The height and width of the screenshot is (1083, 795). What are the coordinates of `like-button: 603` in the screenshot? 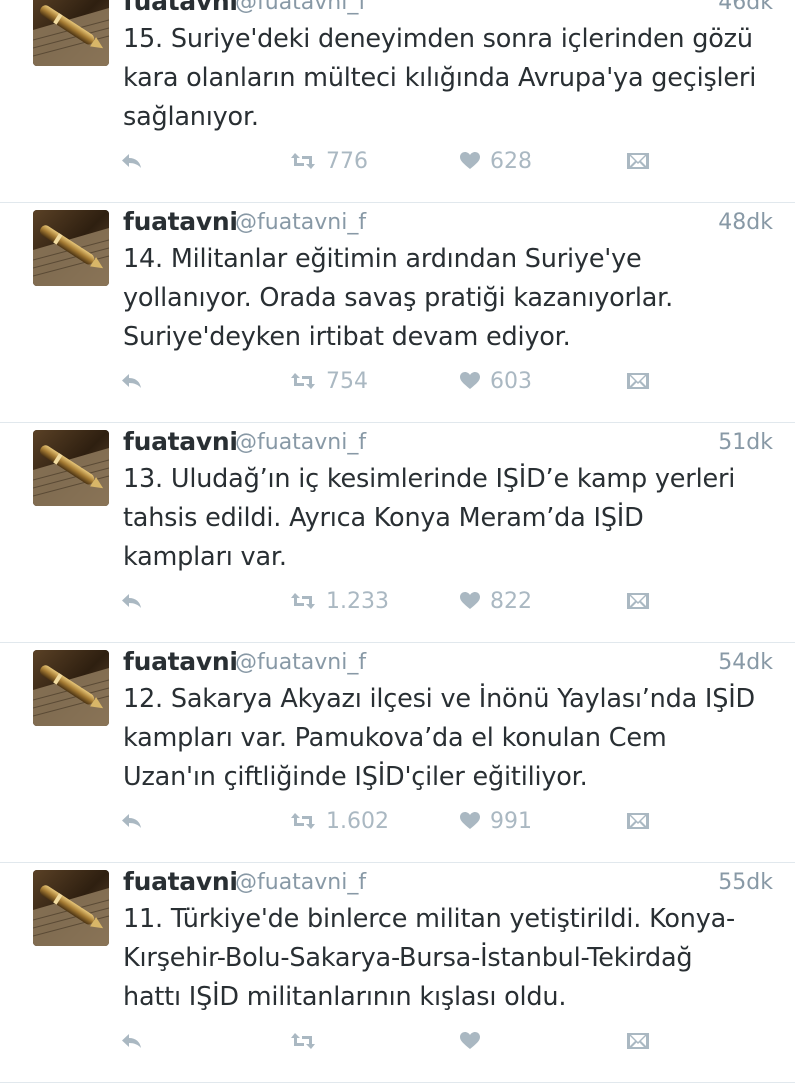 It's located at (496, 381).